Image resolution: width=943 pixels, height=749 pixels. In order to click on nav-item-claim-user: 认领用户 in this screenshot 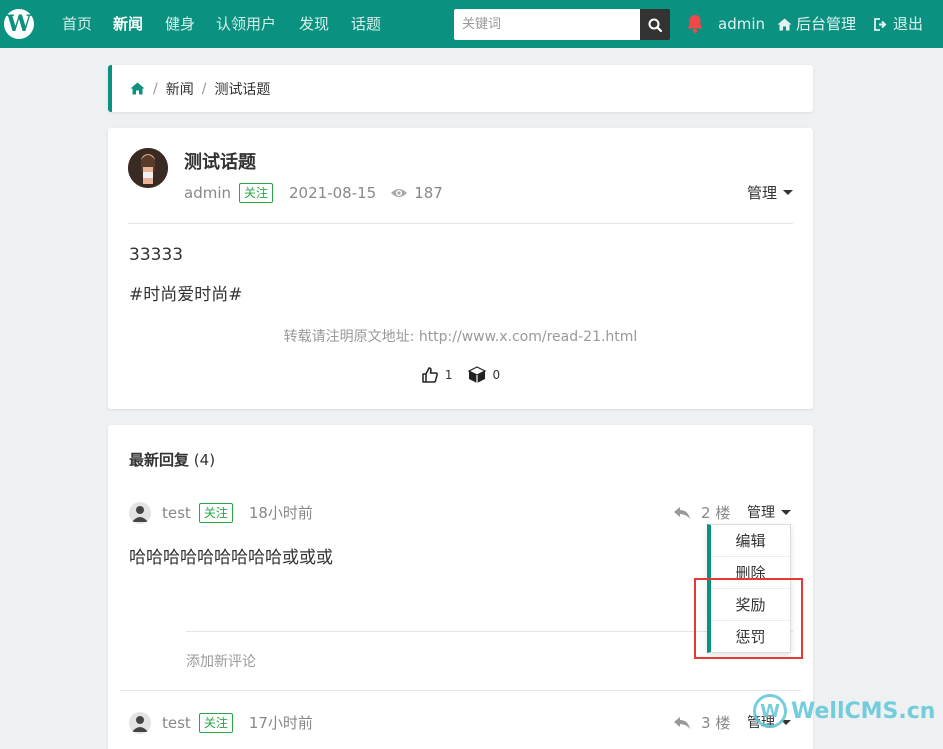, I will do `click(246, 24)`.